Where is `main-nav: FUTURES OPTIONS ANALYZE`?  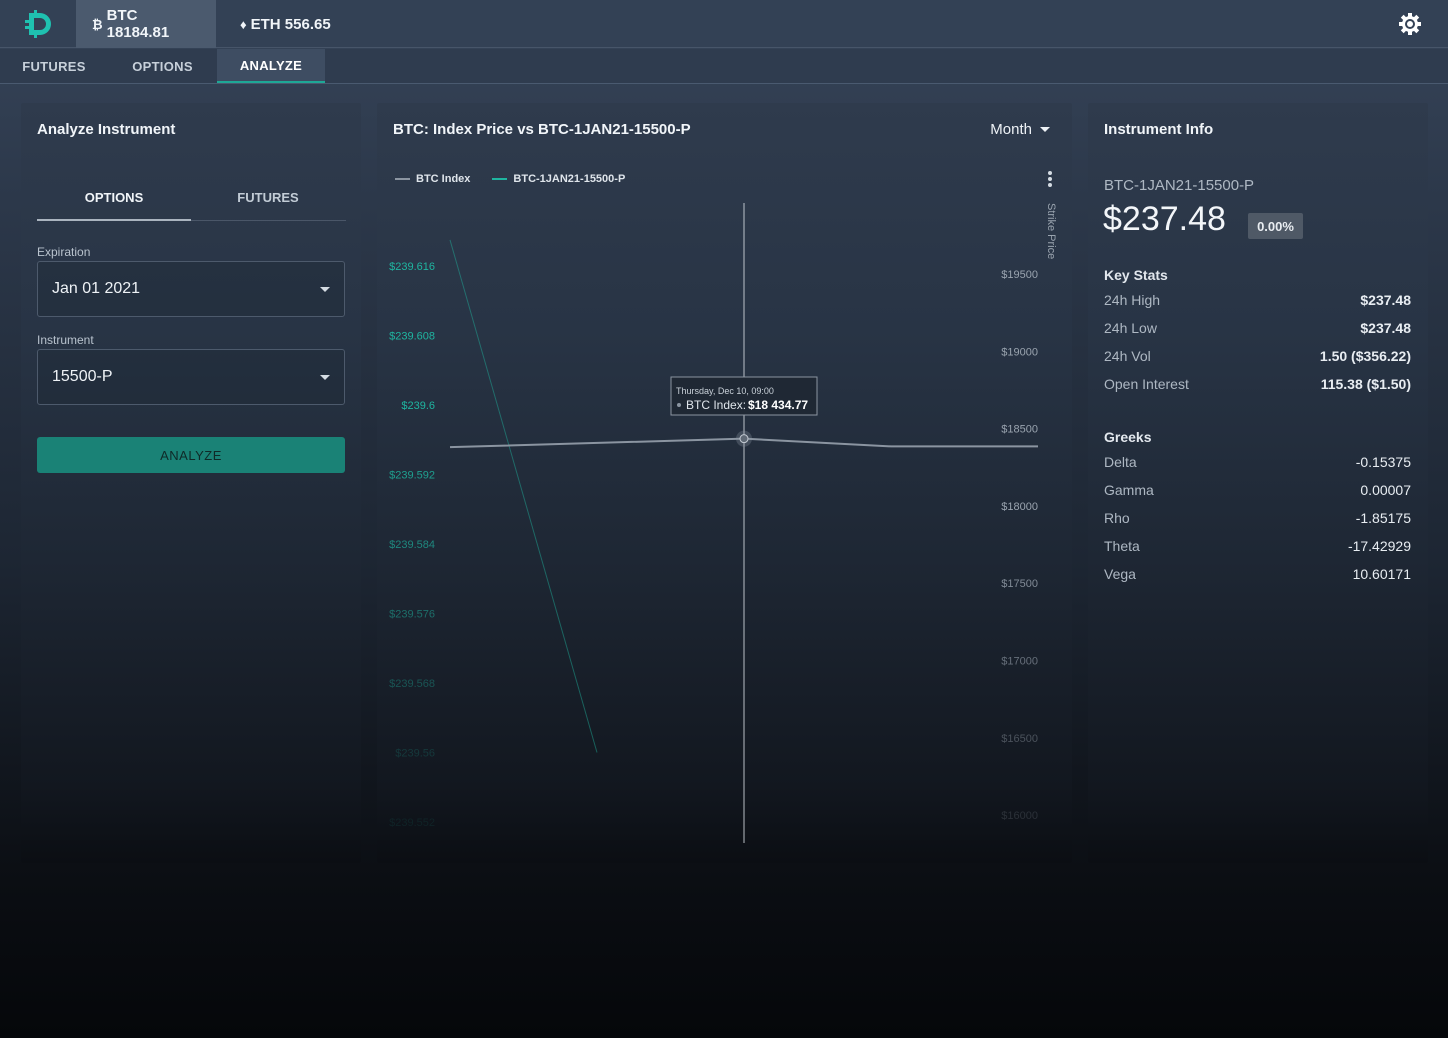
main-nav: FUTURES OPTIONS ANALYZE is located at coordinates (724, 66).